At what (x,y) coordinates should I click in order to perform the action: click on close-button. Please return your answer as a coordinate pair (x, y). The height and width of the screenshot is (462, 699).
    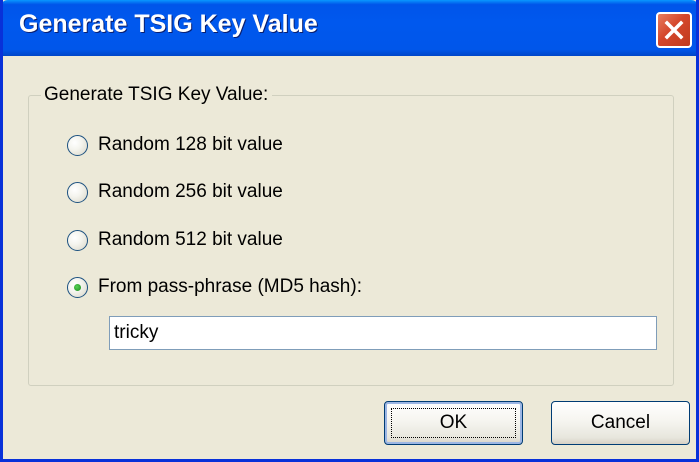
    Looking at the image, I should click on (674, 30).